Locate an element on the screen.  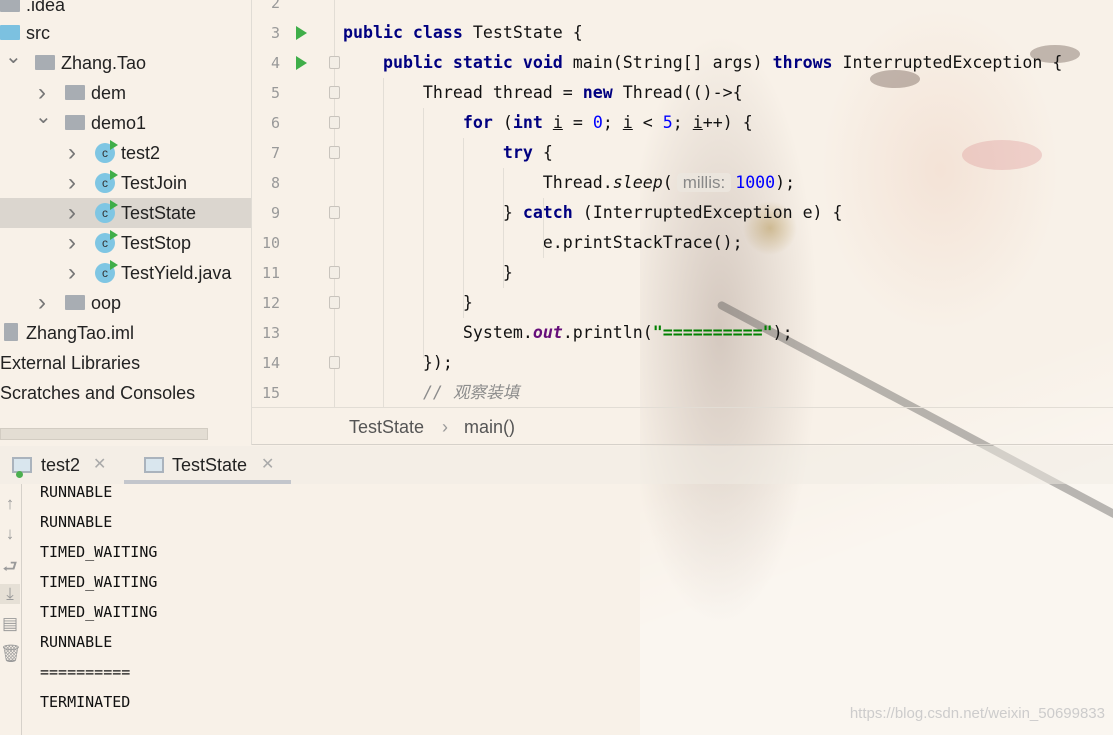
tree-item-label: test2 is located at coordinates (141, 153).